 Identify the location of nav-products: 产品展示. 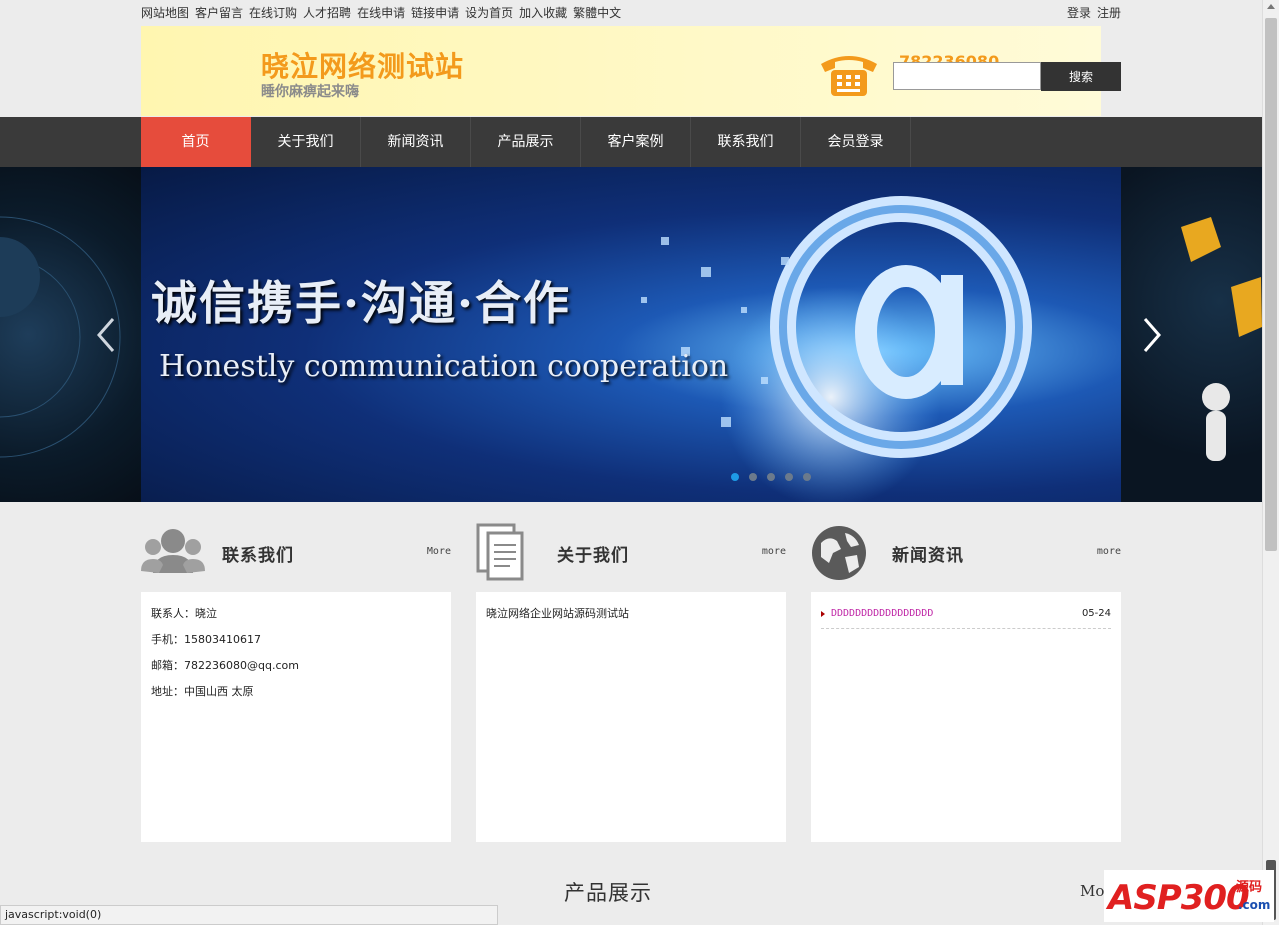
(526, 142).